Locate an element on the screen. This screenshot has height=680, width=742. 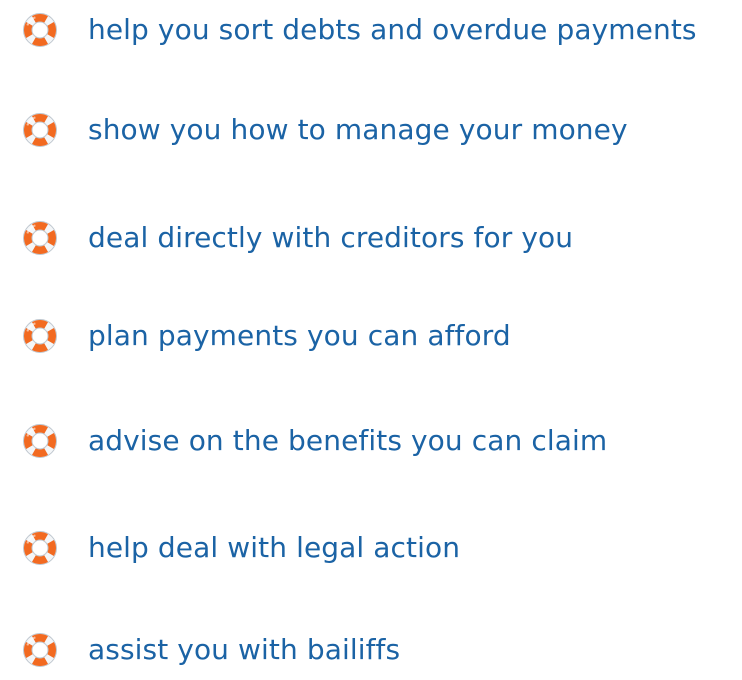
list-item: advise on the benefits you can claim is located at coordinates (371, 441).